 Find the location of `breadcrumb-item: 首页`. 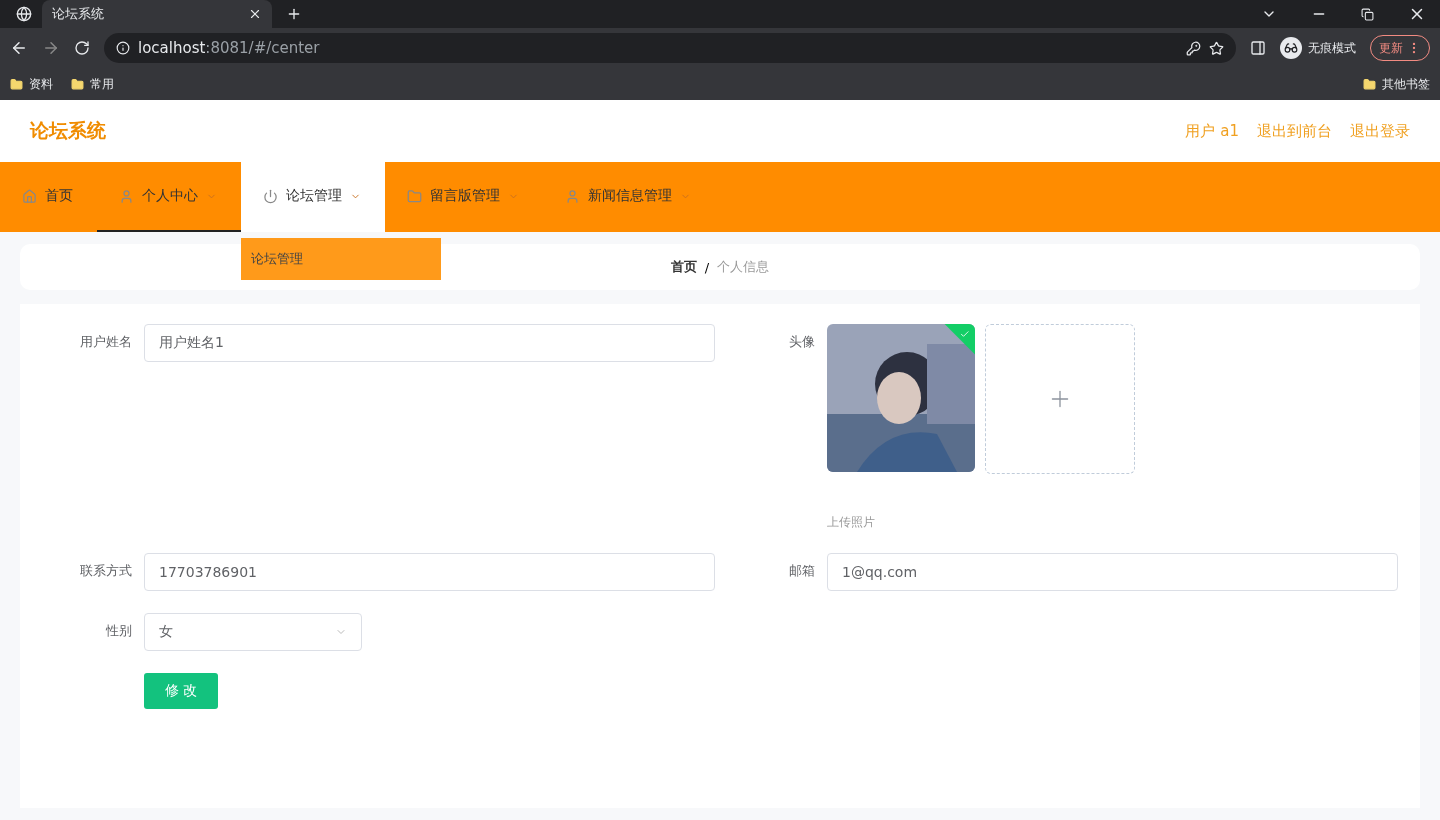

breadcrumb-item: 首页 is located at coordinates (683, 267).